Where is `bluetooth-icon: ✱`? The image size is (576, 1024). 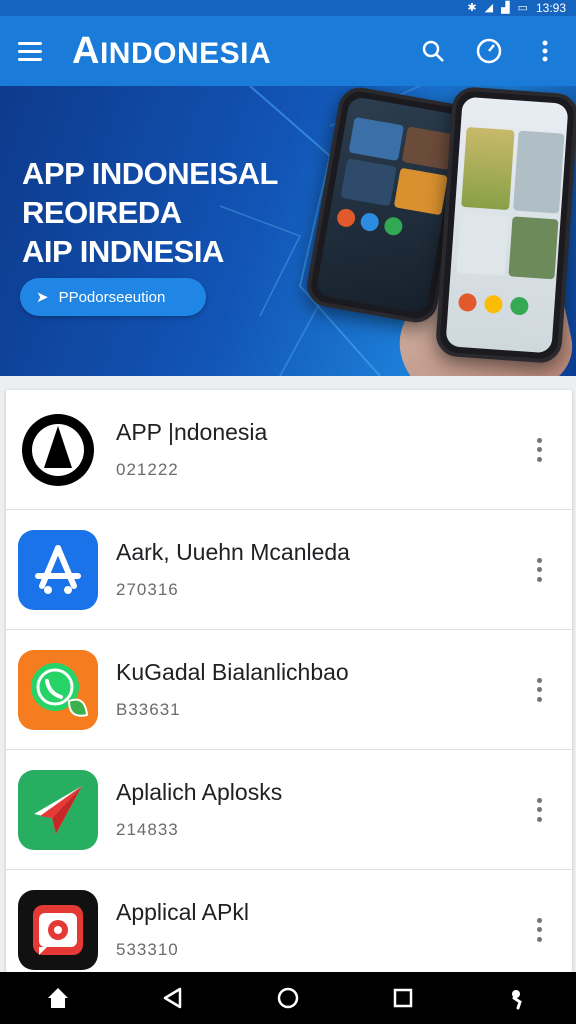
bluetooth-icon: ✱ is located at coordinates (472, 8).